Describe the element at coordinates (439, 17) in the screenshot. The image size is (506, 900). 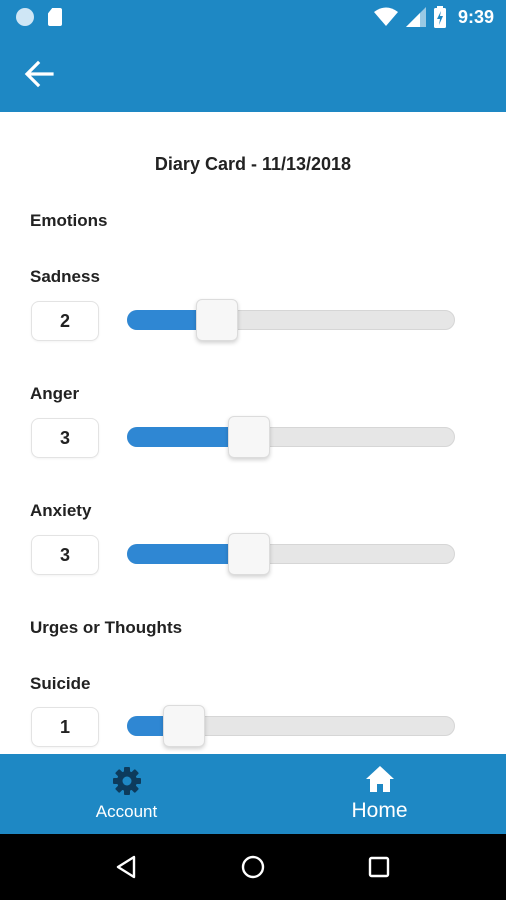
I see `battery-charging-icon` at that location.